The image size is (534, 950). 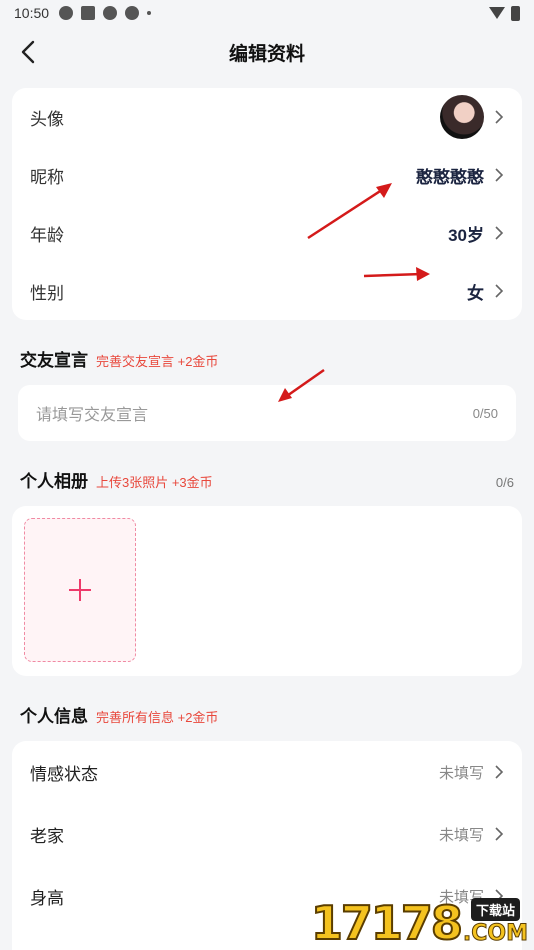 I want to click on motto-title: 交友宣言, so click(x=54, y=360).